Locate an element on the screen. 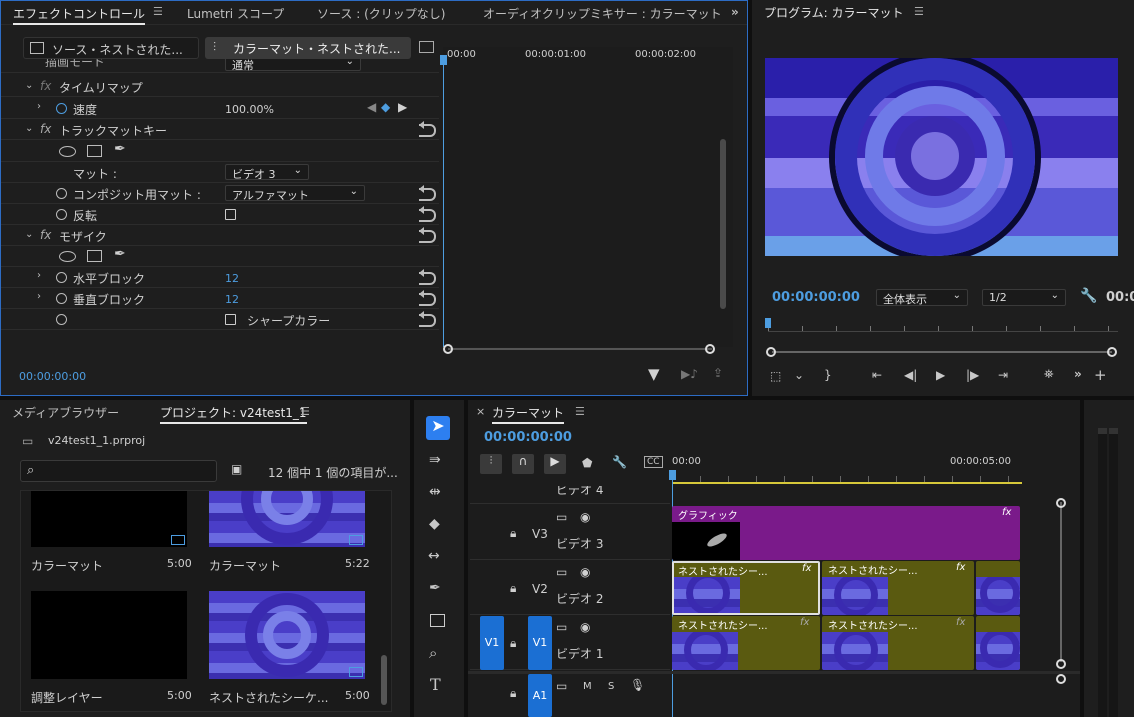 The image size is (1134, 717). add-button-icon: + is located at coordinates (1100, 375).